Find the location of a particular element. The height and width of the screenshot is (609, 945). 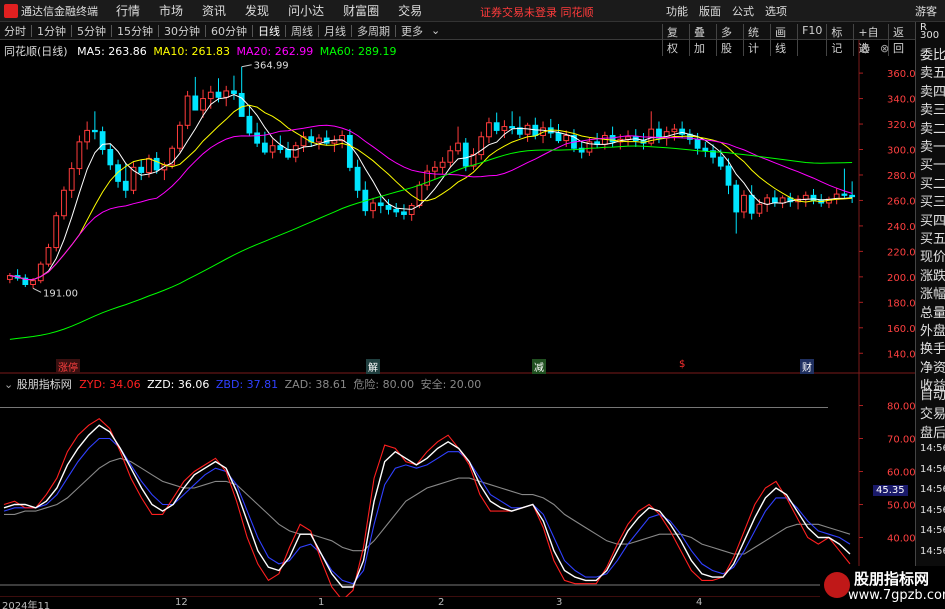

period-weekly: 周线 is located at coordinates (302, 31).